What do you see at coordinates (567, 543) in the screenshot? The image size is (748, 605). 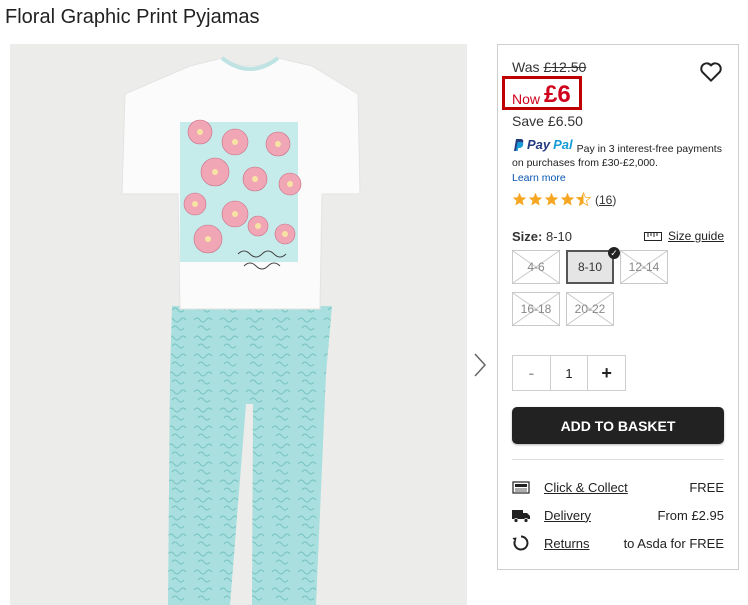 I see `returns-link: Returns` at bounding box center [567, 543].